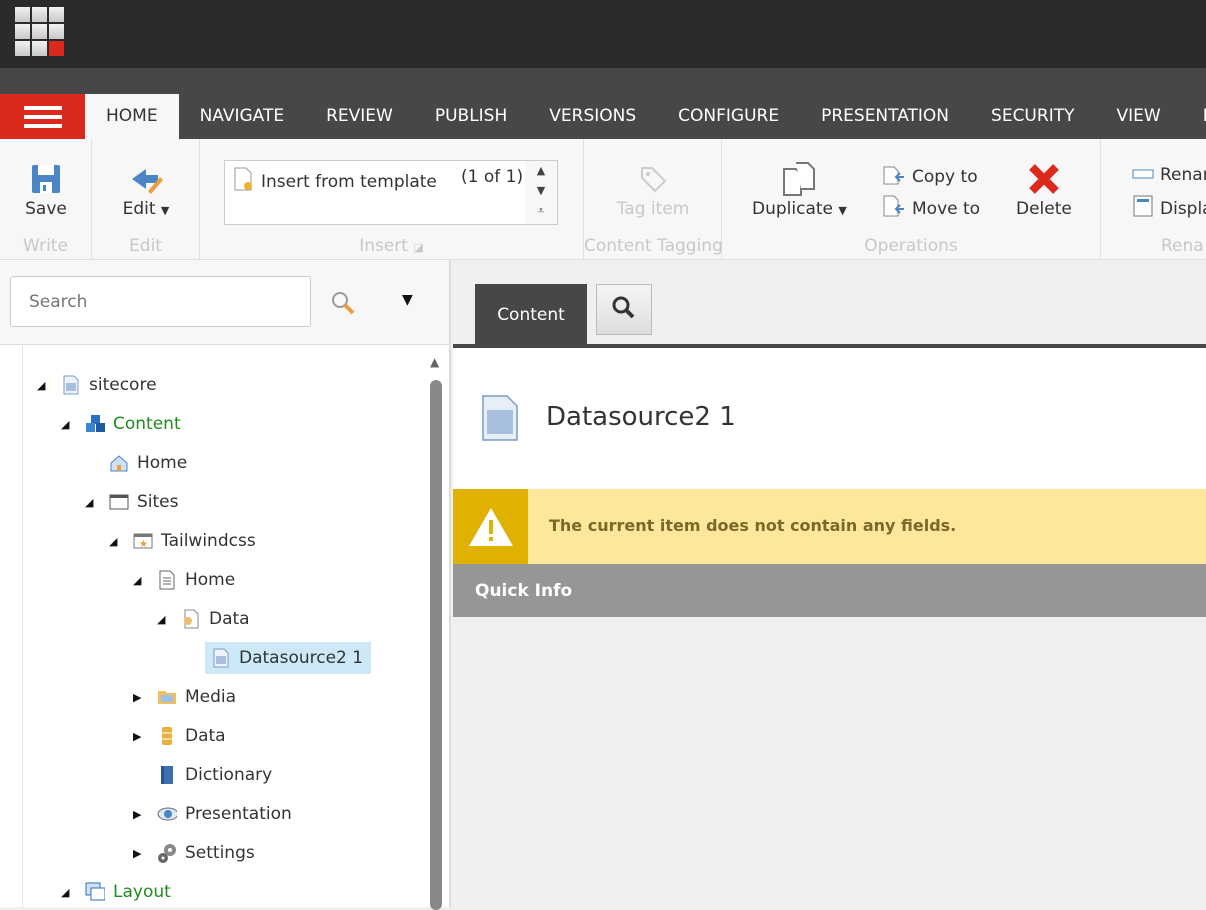  What do you see at coordinates (142, 892) in the screenshot?
I see `tree-node-label: Layout` at bounding box center [142, 892].